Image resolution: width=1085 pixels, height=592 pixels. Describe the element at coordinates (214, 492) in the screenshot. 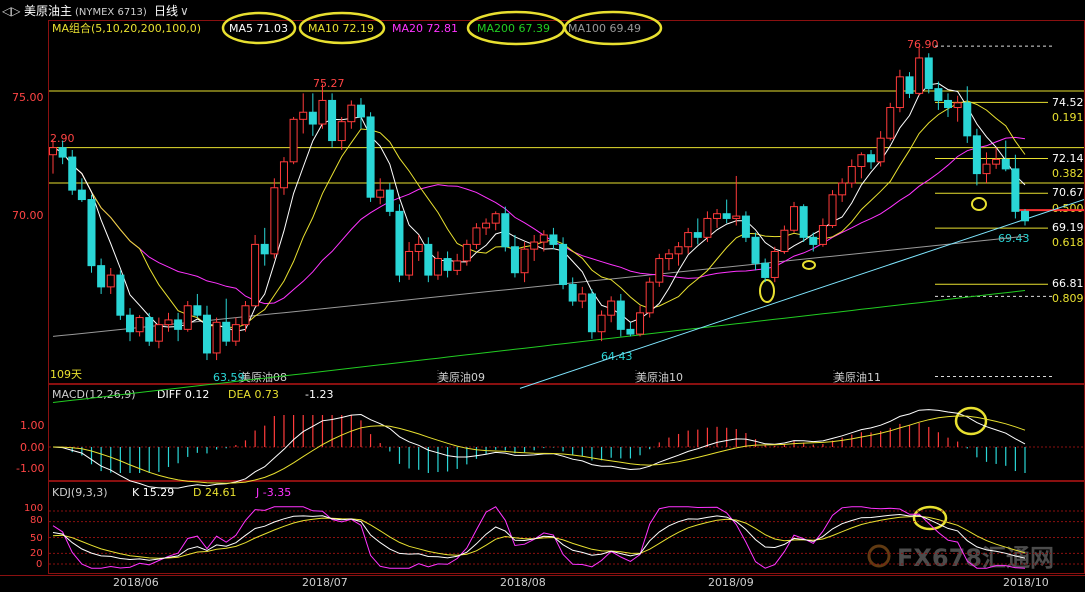

I see `kdj-d-value: D 24.61` at that location.